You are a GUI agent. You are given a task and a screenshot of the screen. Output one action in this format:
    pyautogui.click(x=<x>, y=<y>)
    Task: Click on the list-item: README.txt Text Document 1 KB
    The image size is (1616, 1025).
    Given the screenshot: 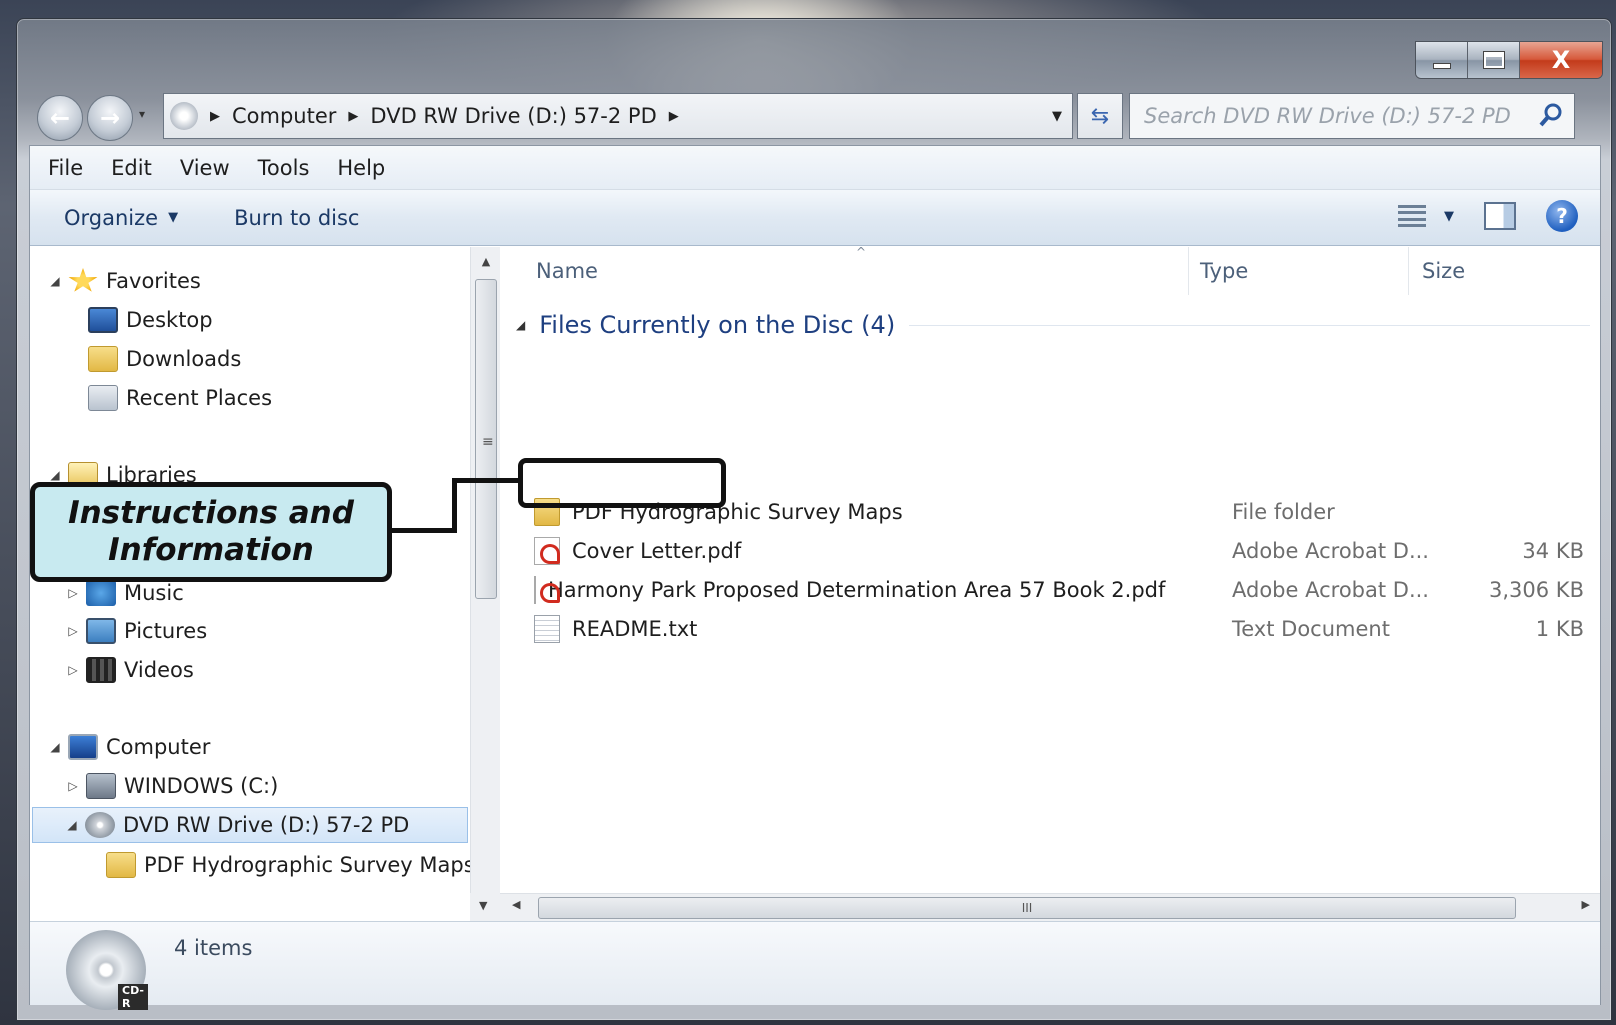 What is the action you would take?
    pyautogui.click(x=1059, y=629)
    